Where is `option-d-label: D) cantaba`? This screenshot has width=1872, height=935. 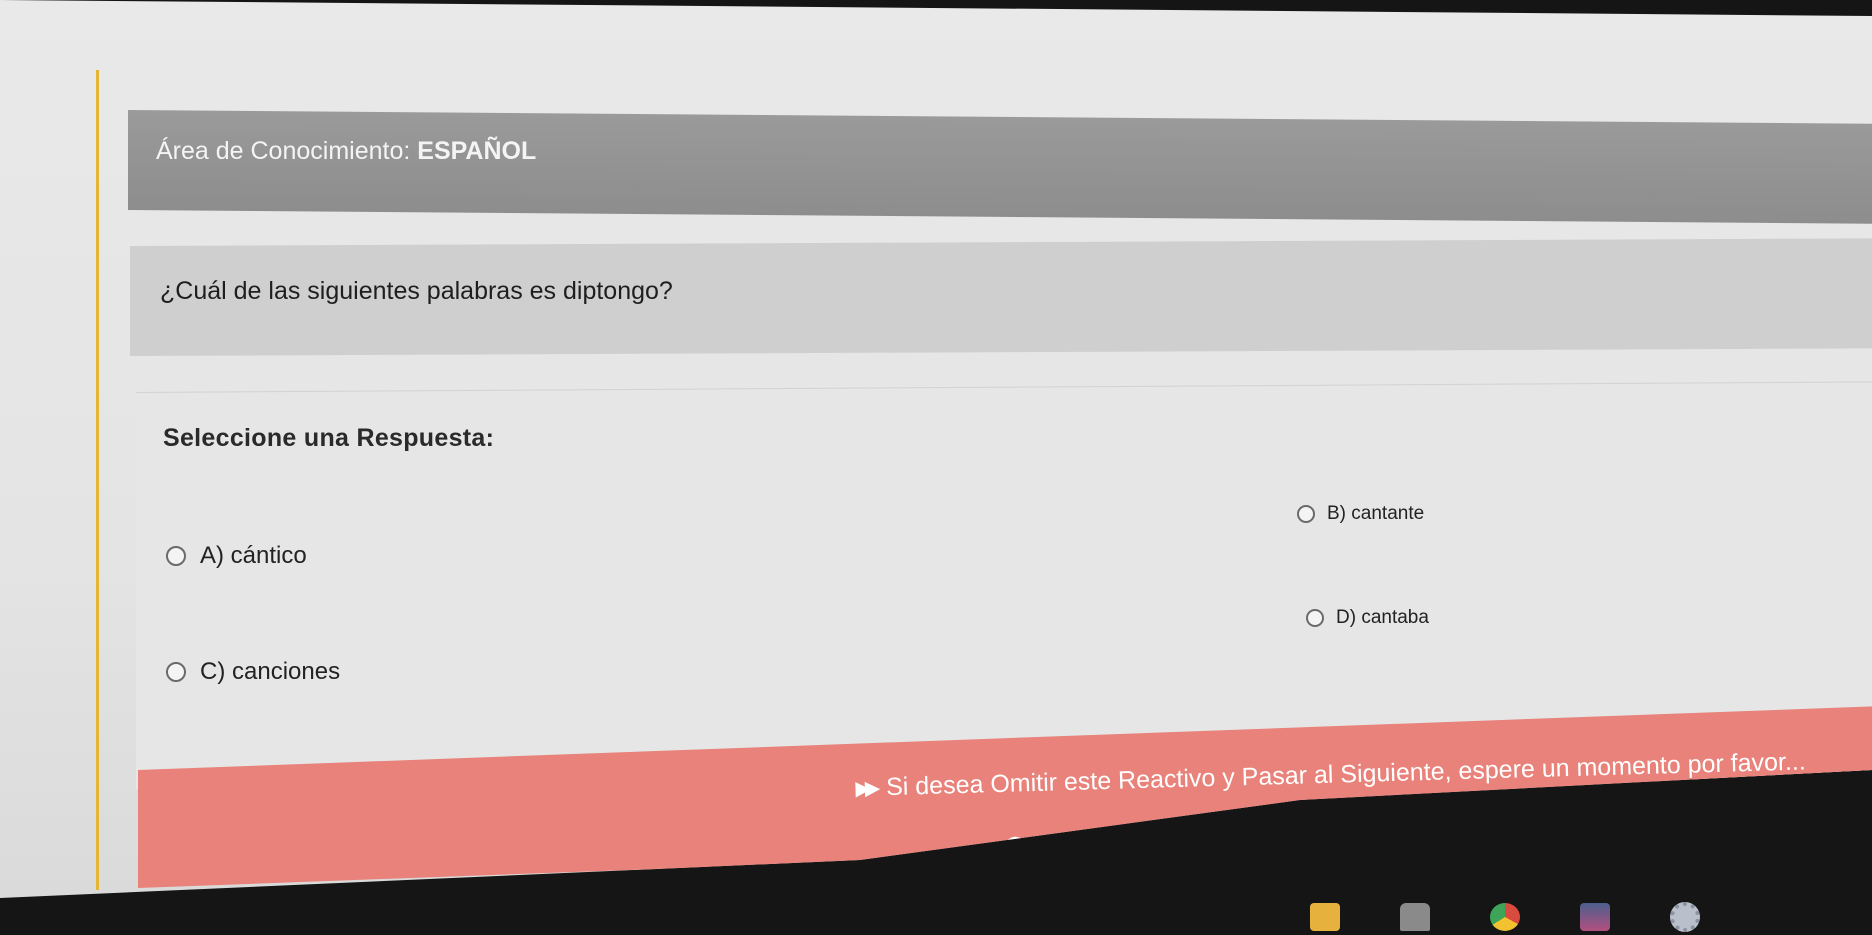
option-d-label: D) cantaba is located at coordinates (1382, 617).